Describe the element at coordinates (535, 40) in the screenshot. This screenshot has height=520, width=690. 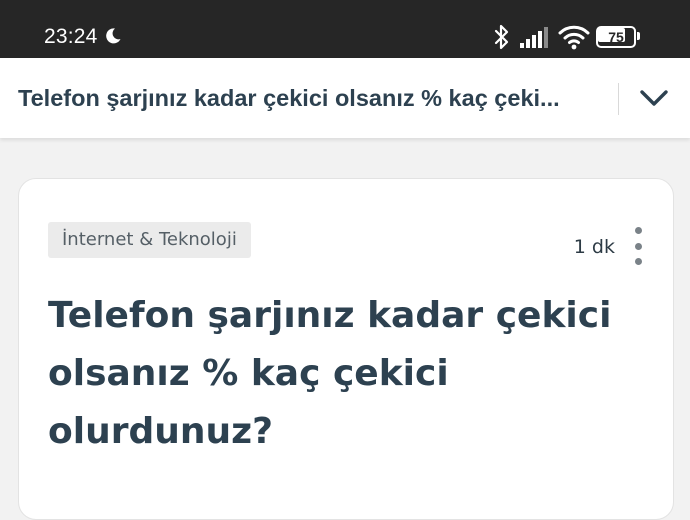
I see `signal-icon` at that location.